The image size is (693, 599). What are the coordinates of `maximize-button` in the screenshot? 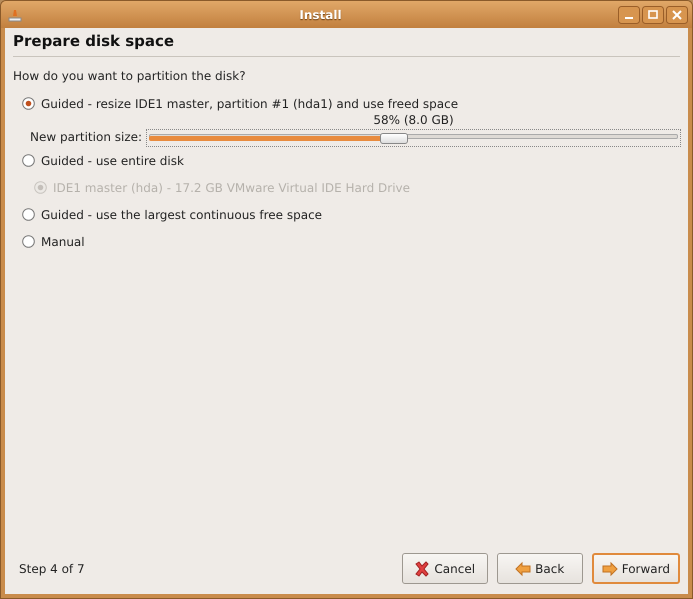 It's located at (653, 15).